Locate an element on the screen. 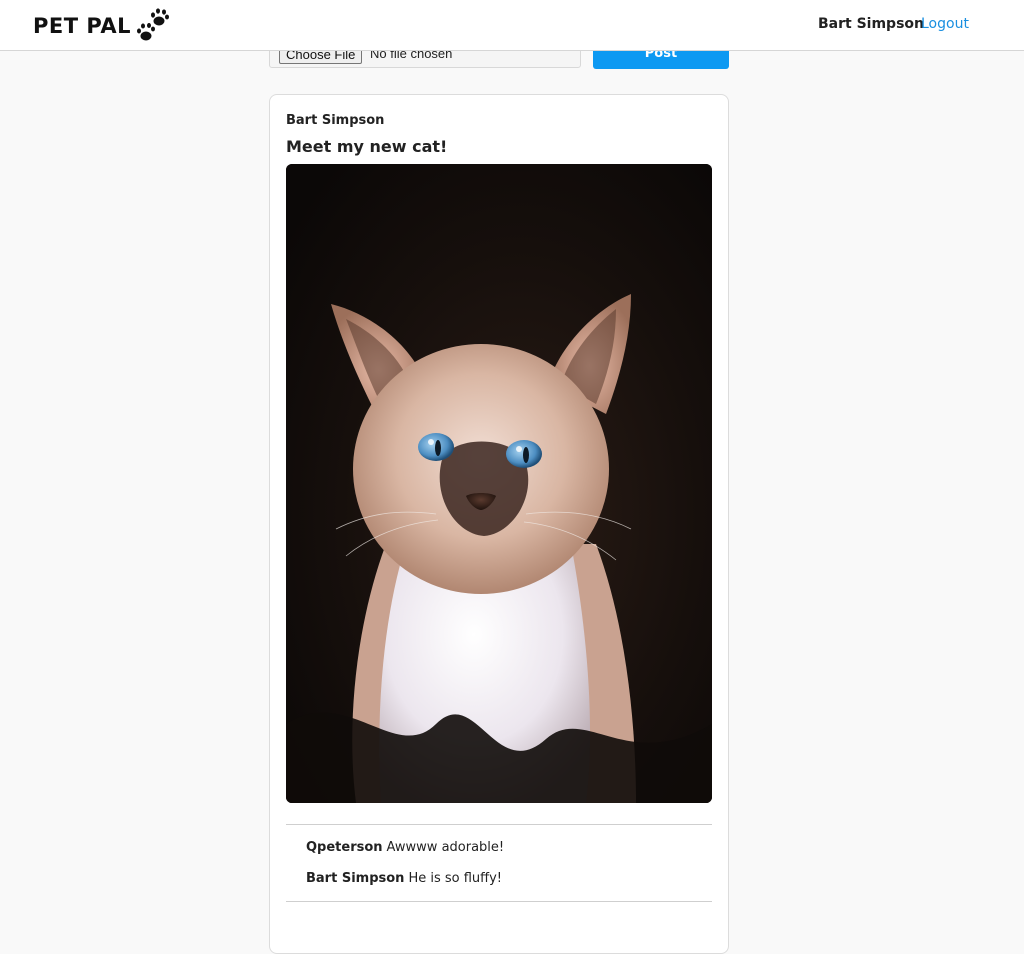 The width and height of the screenshot is (1024, 954). logout-link: Logout is located at coordinates (945, 24).